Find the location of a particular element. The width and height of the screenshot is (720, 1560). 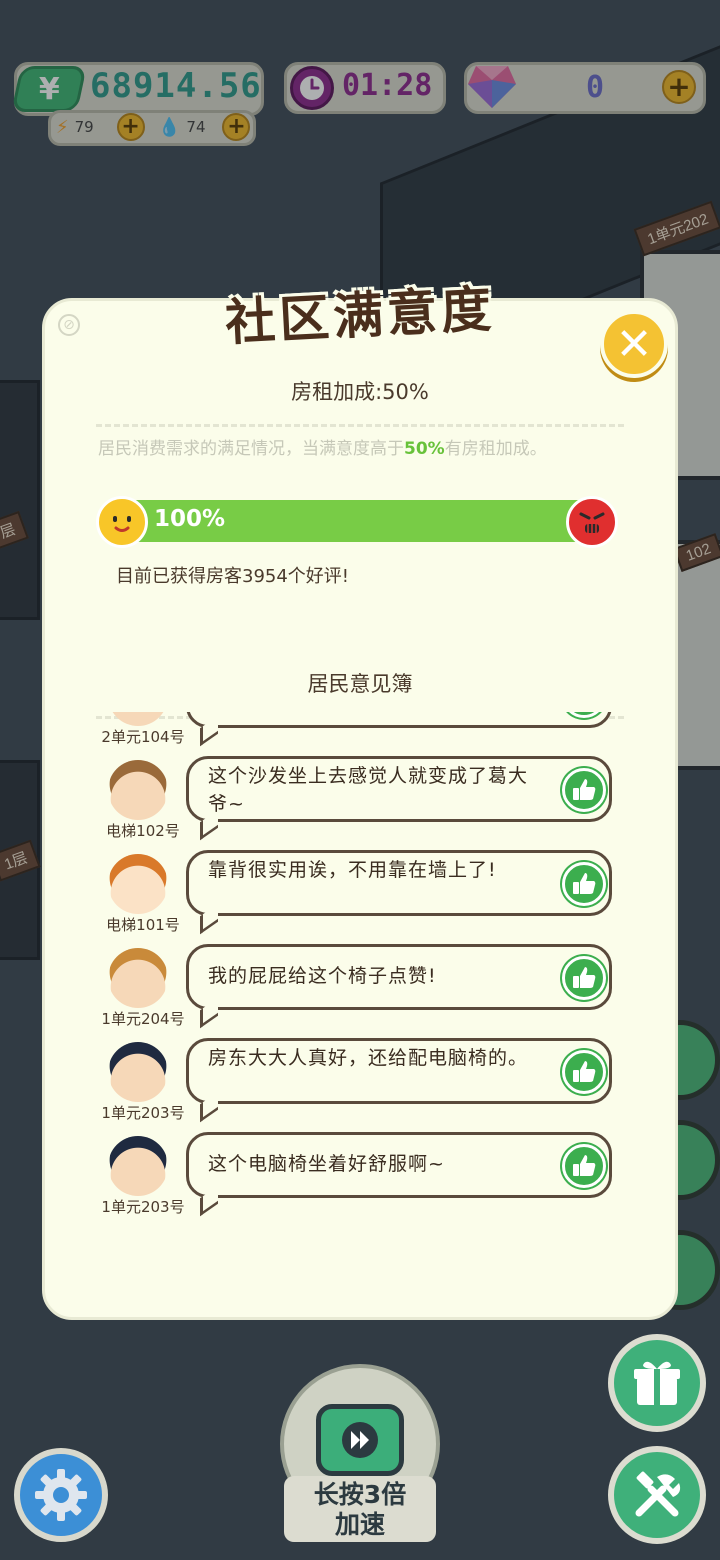

close-button: ✕ is located at coordinates (634, 344).